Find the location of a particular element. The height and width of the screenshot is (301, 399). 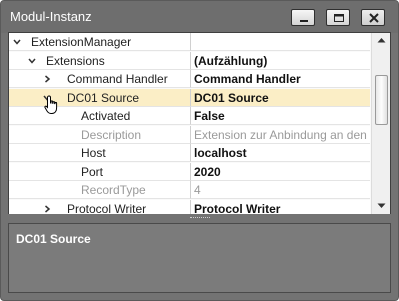

property-name-cell: Extensions is located at coordinates (100, 60).